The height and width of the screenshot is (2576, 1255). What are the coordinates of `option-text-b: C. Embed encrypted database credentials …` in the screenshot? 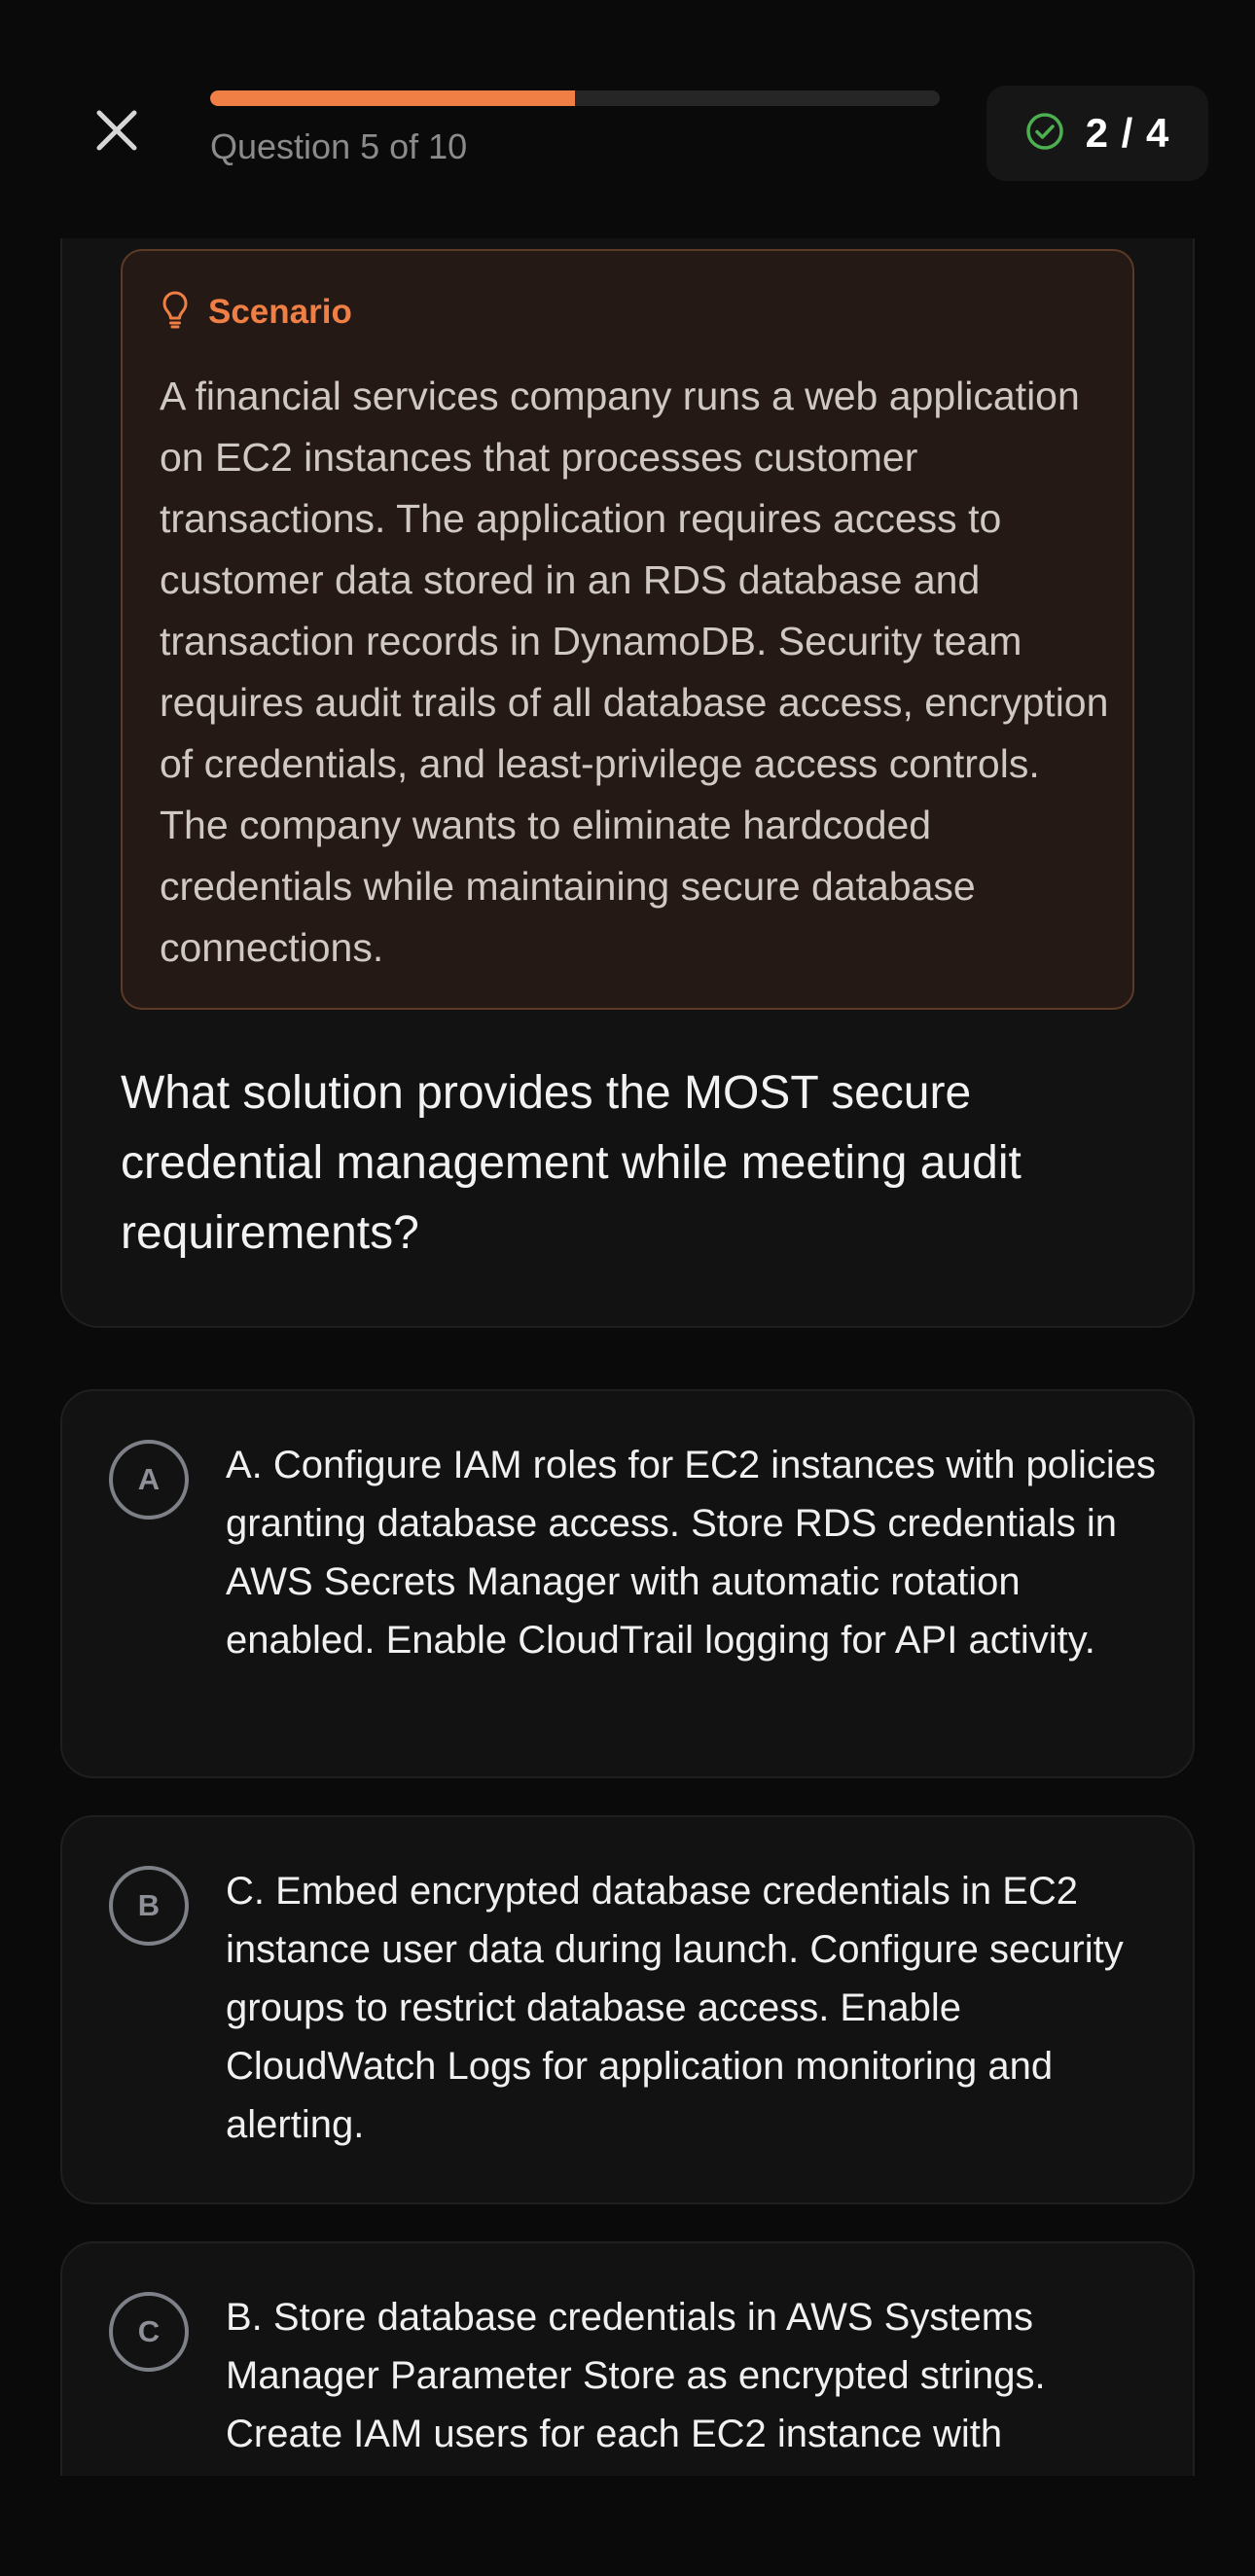 It's located at (675, 2008).